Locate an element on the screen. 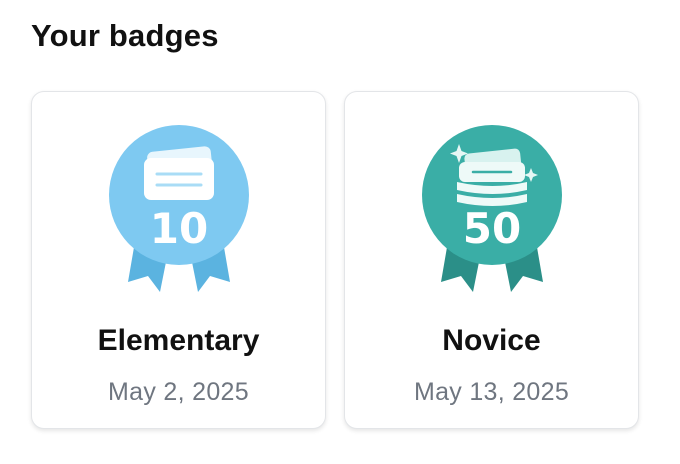 The image size is (680, 464). page-title: Your badges is located at coordinates (125, 35).